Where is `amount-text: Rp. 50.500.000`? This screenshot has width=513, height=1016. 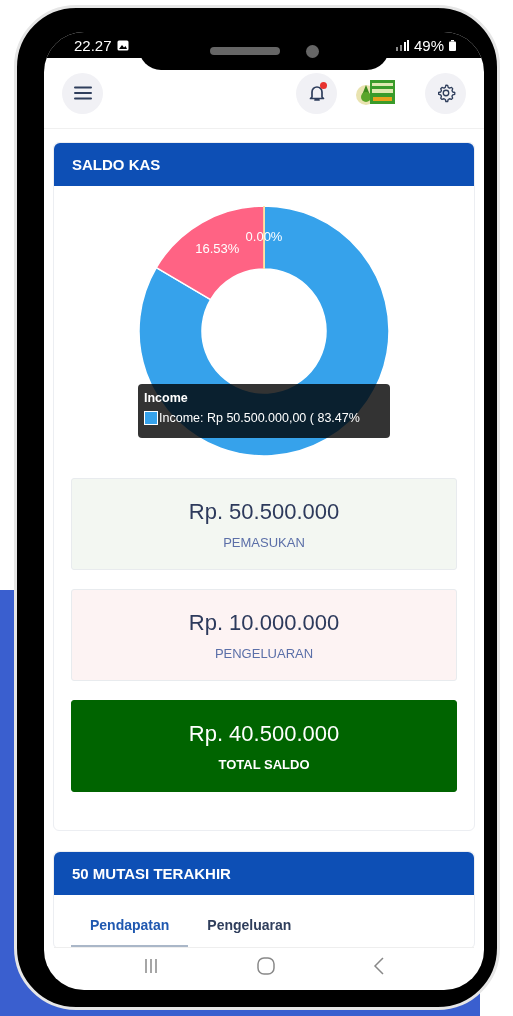
amount-text: Rp. 50.500.000 is located at coordinates (264, 511).